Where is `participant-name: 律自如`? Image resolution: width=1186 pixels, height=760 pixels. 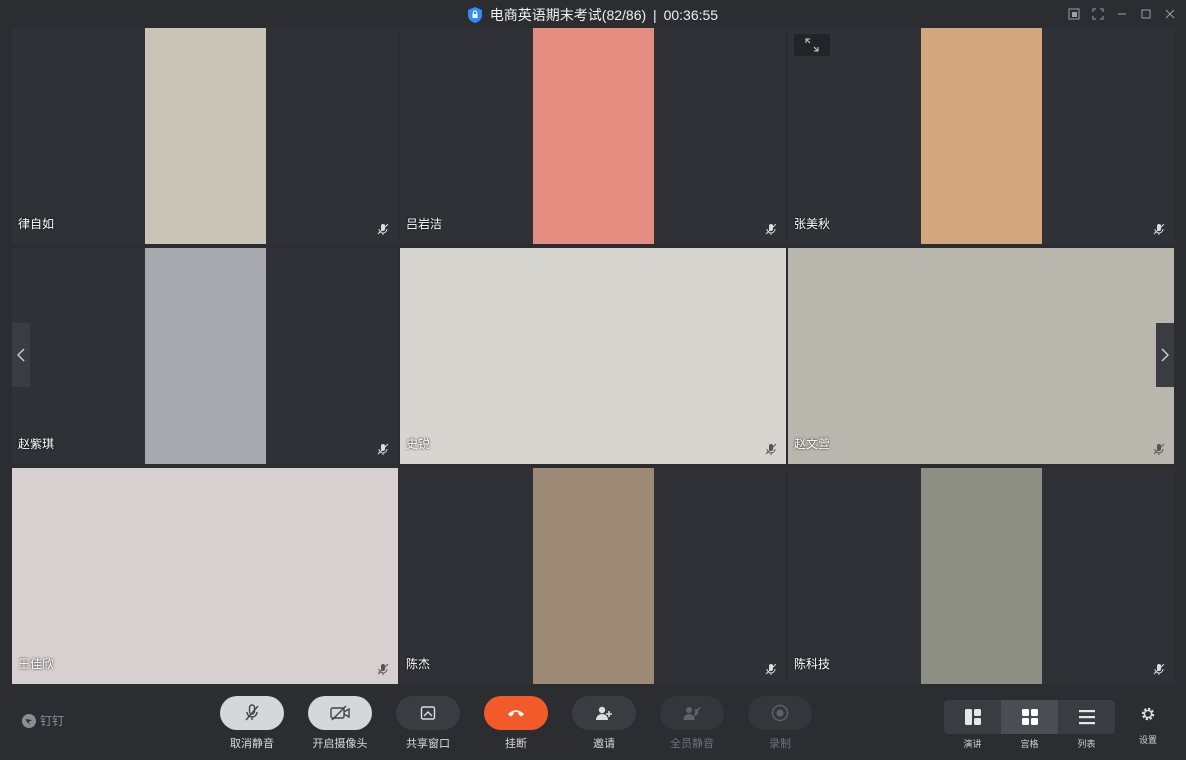 participant-name: 律自如 is located at coordinates (36, 224).